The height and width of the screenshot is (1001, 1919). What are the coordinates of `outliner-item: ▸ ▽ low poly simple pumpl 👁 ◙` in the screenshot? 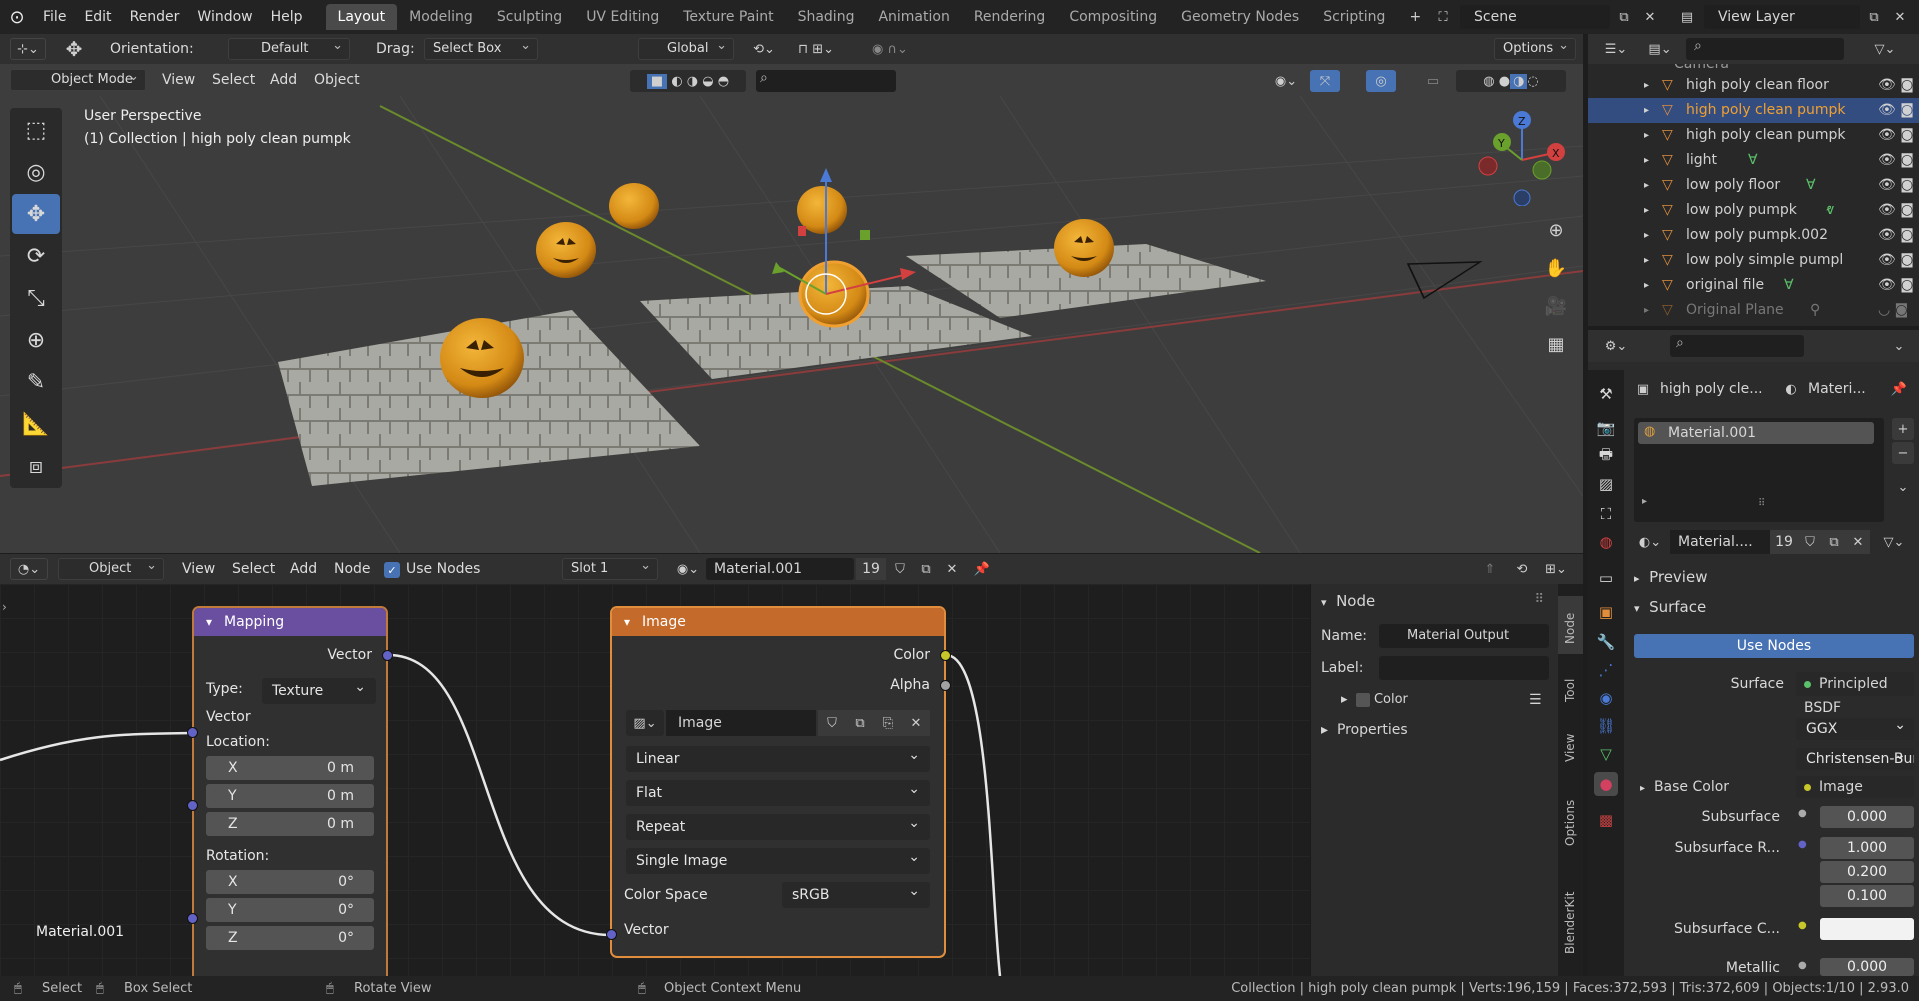 It's located at (1753, 260).